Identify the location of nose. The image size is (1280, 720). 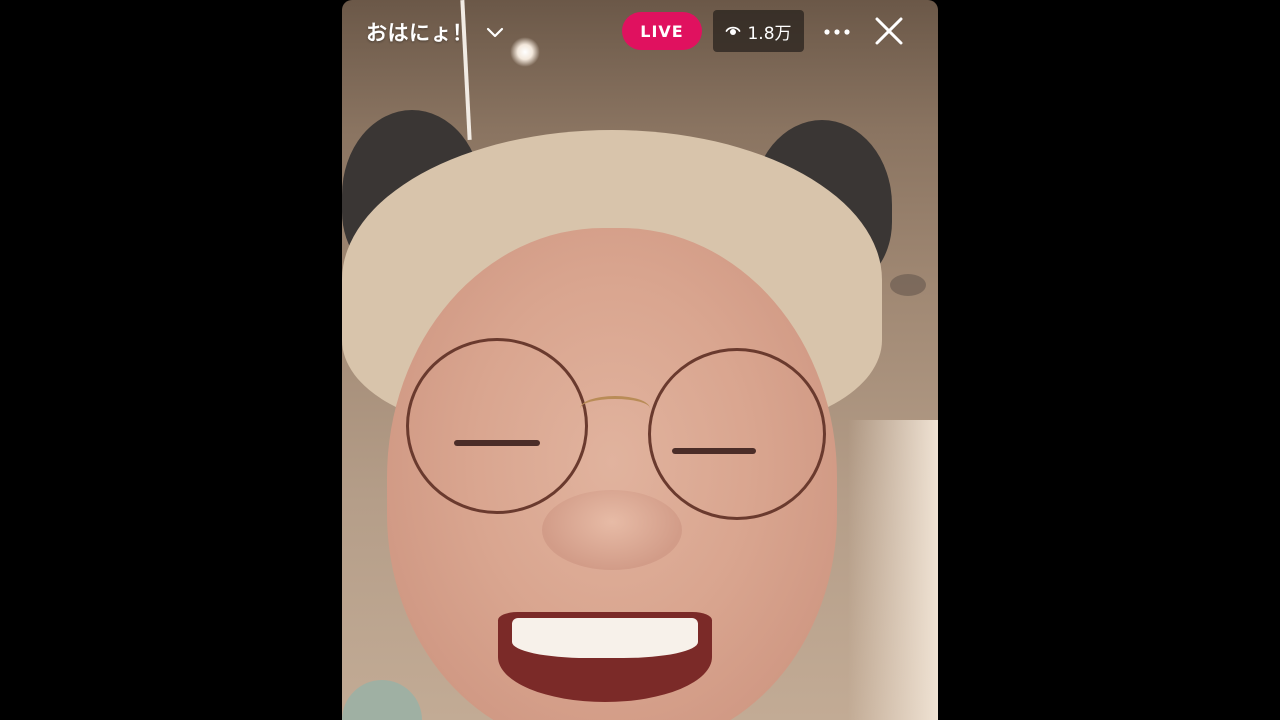
(612, 530).